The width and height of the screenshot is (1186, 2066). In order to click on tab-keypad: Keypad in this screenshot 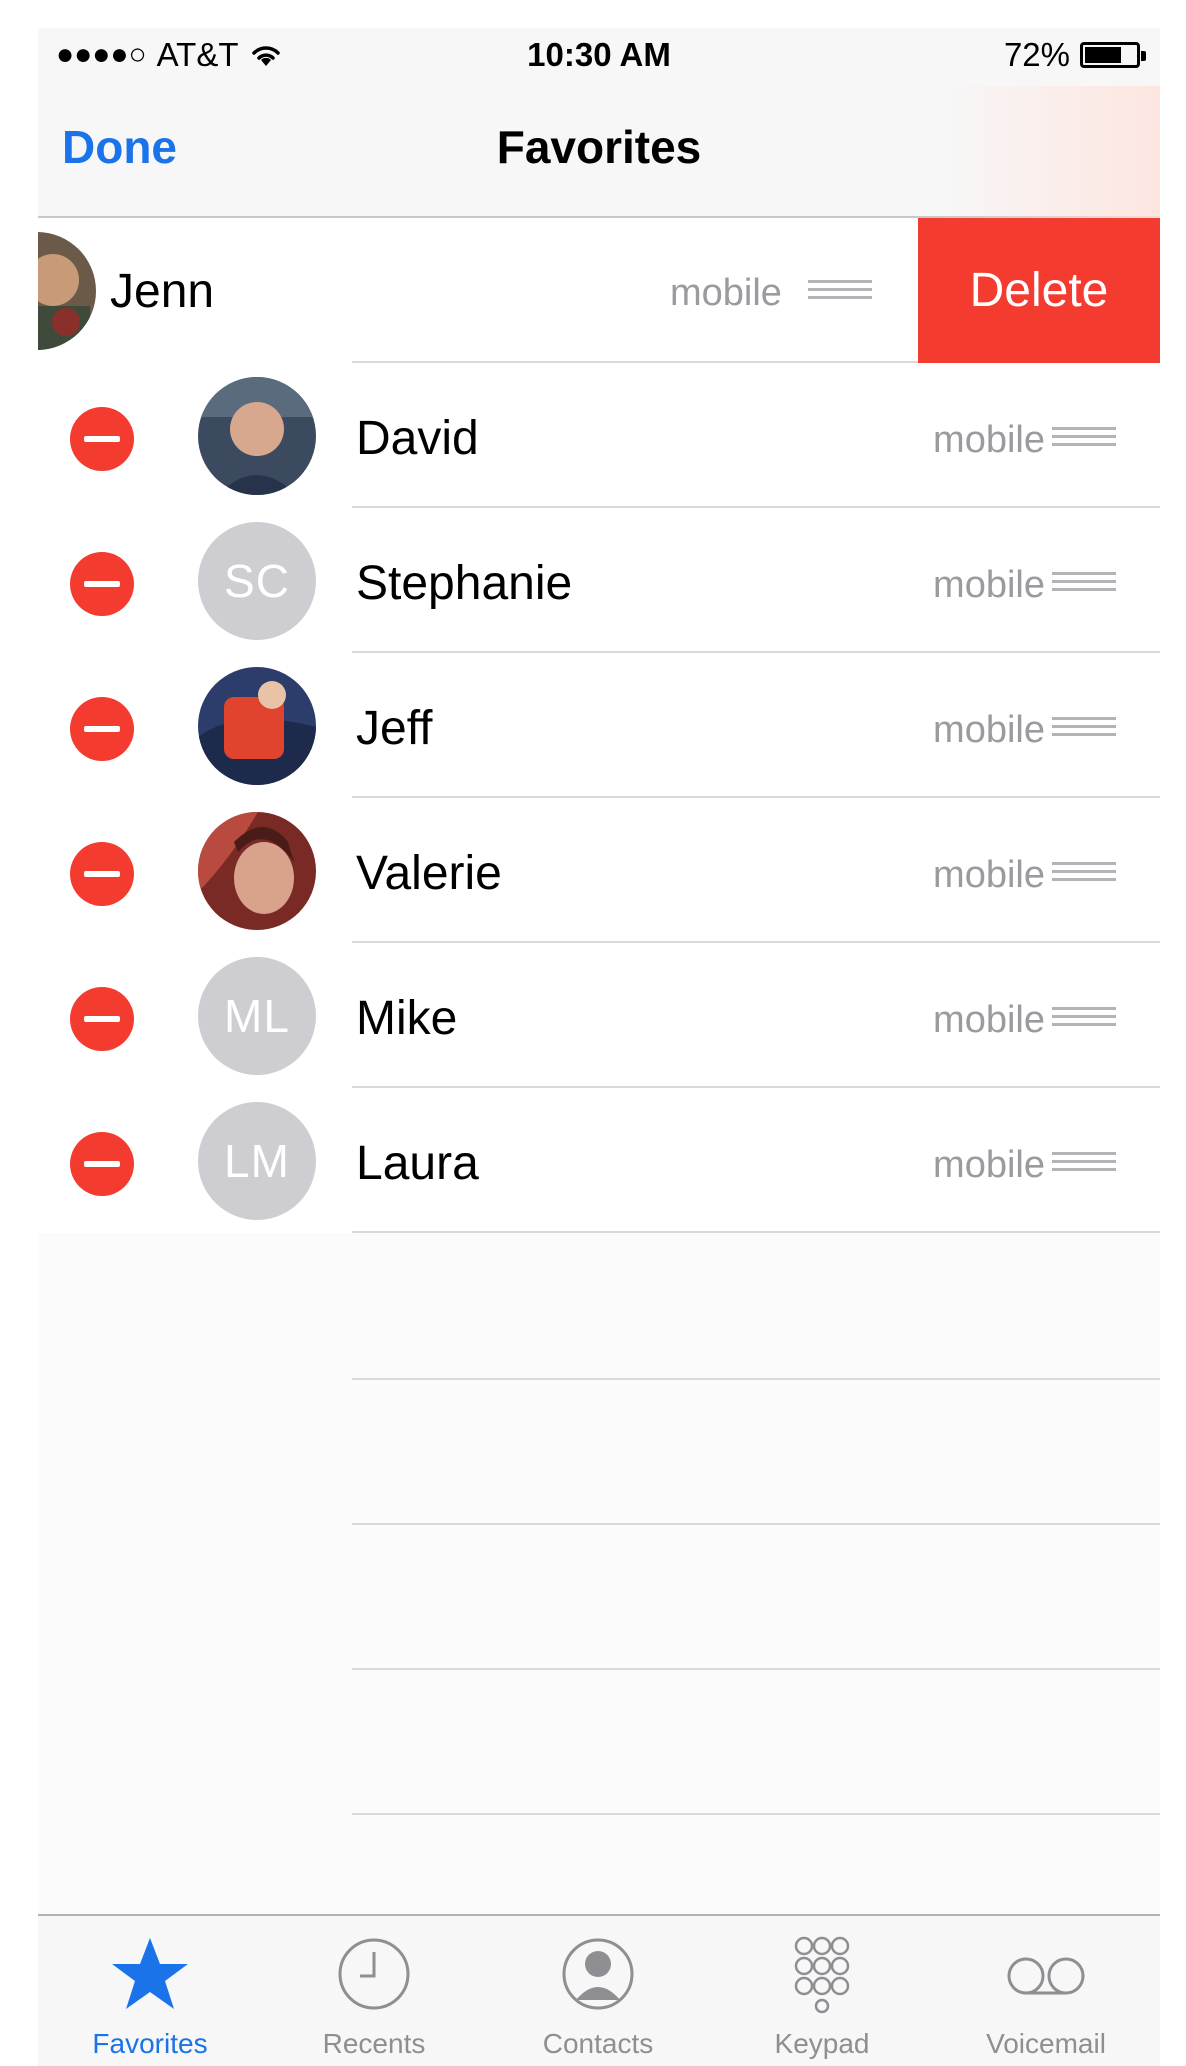, I will do `click(822, 1991)`.